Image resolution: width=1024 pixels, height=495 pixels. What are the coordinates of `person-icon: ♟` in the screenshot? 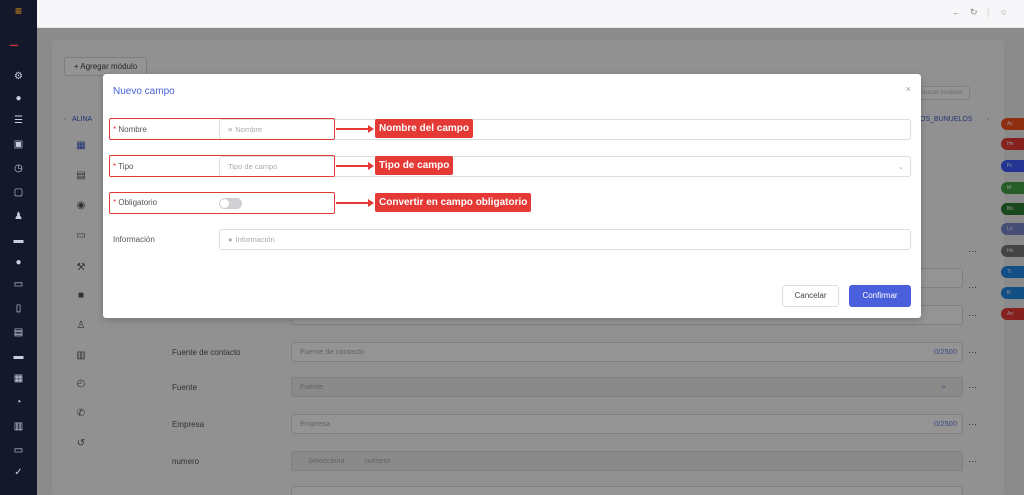 It's located at (18, 217).